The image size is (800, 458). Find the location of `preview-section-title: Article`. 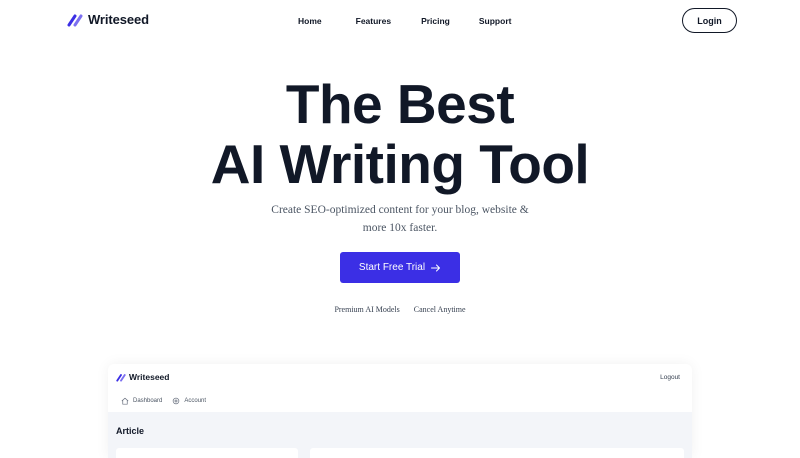

preview-section-title: Article is located at coordinates (130, 431).